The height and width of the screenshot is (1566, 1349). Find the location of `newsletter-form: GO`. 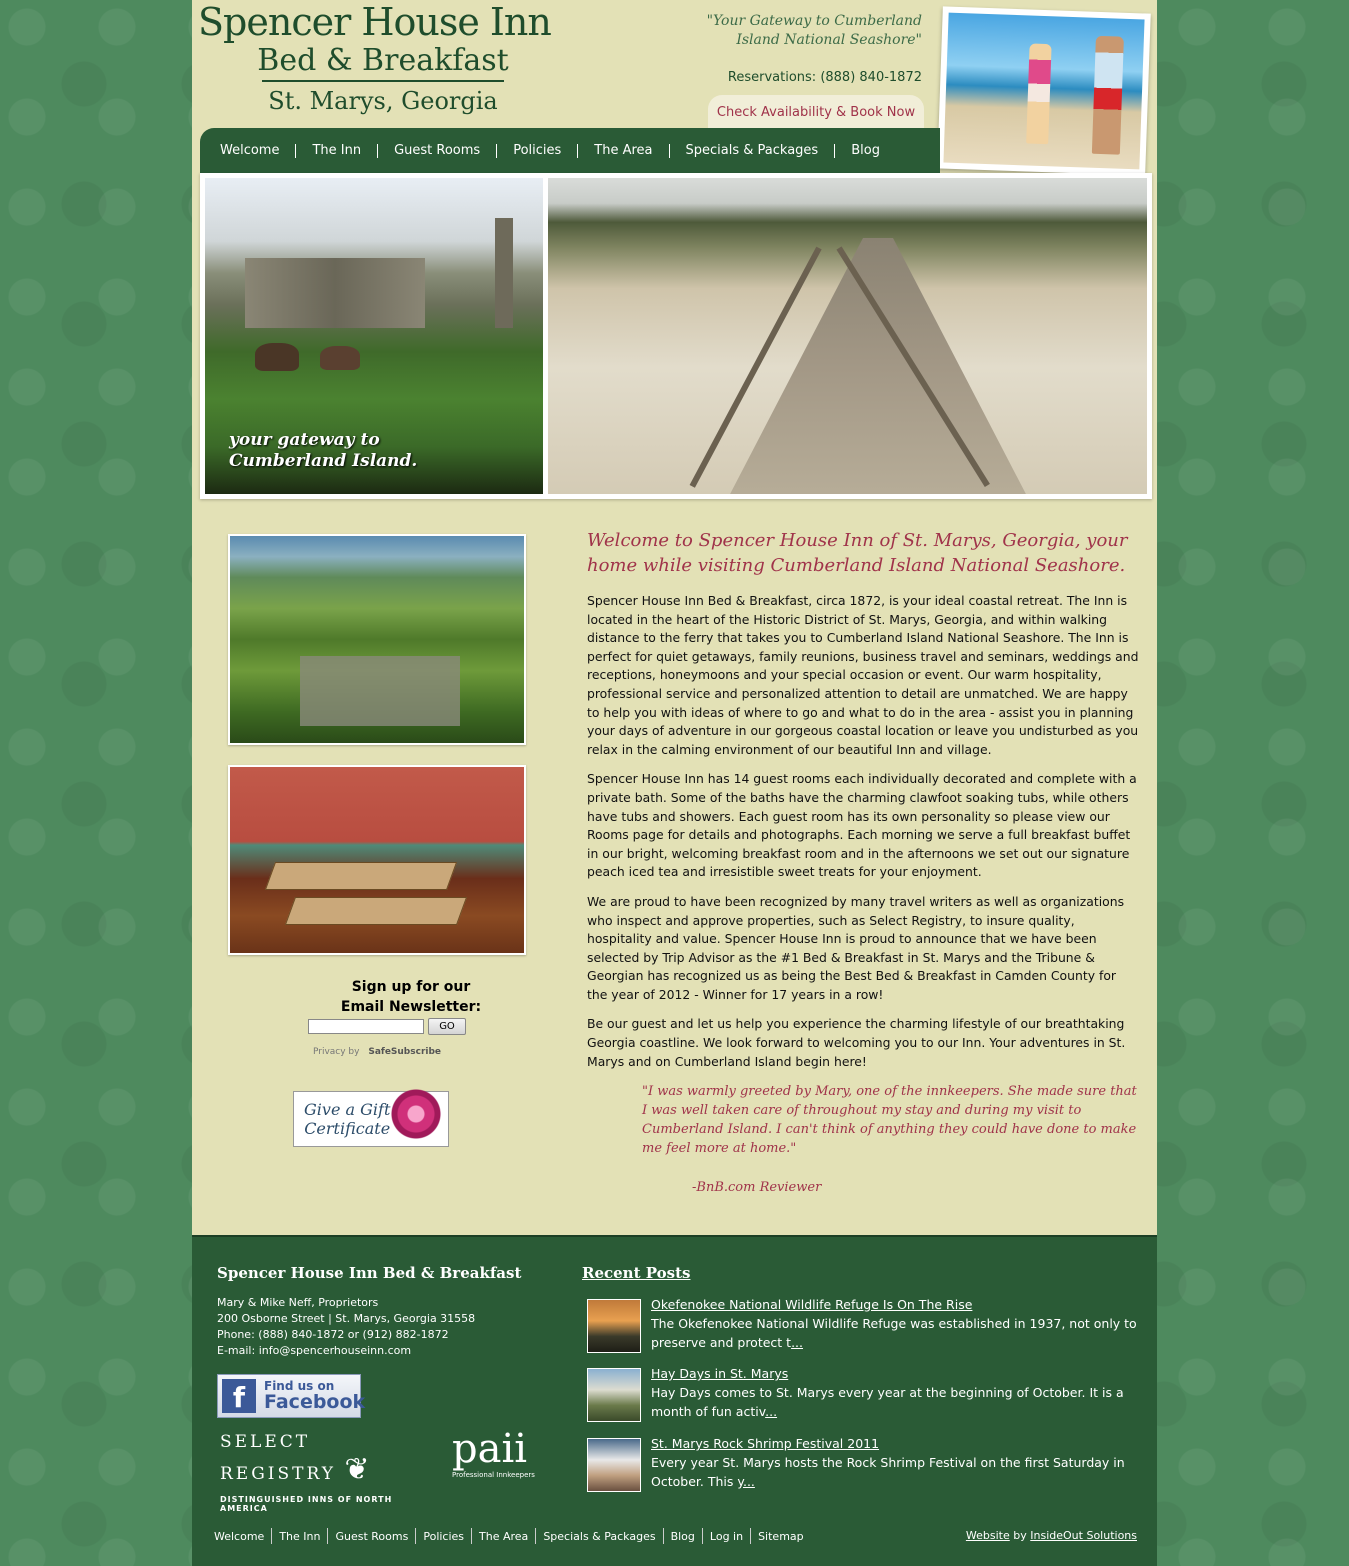

newsletter-form: GO is located at coordinates (387, 1026).